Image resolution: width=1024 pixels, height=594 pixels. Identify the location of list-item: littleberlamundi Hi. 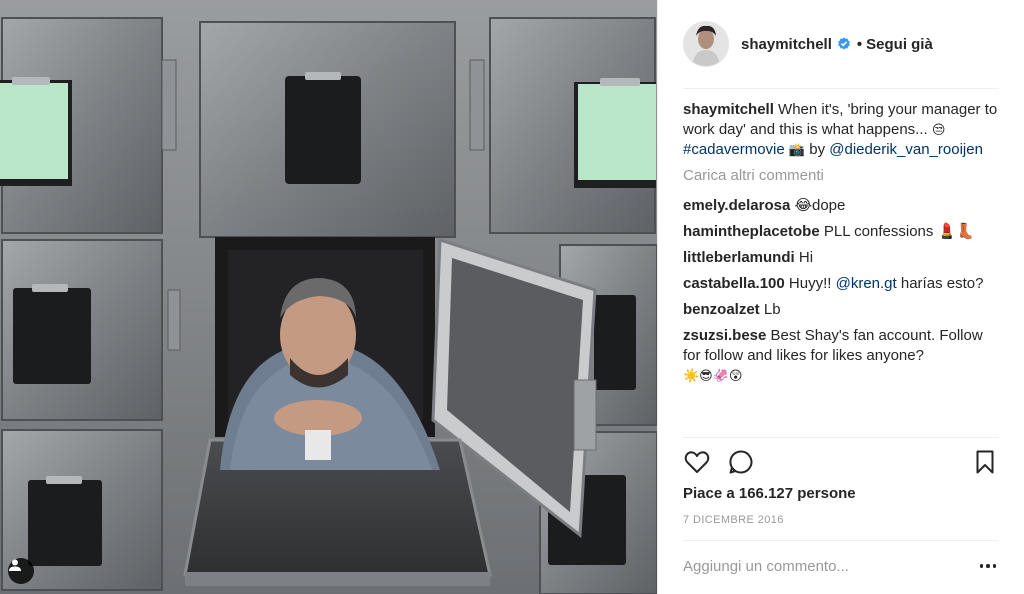
(843, 258).